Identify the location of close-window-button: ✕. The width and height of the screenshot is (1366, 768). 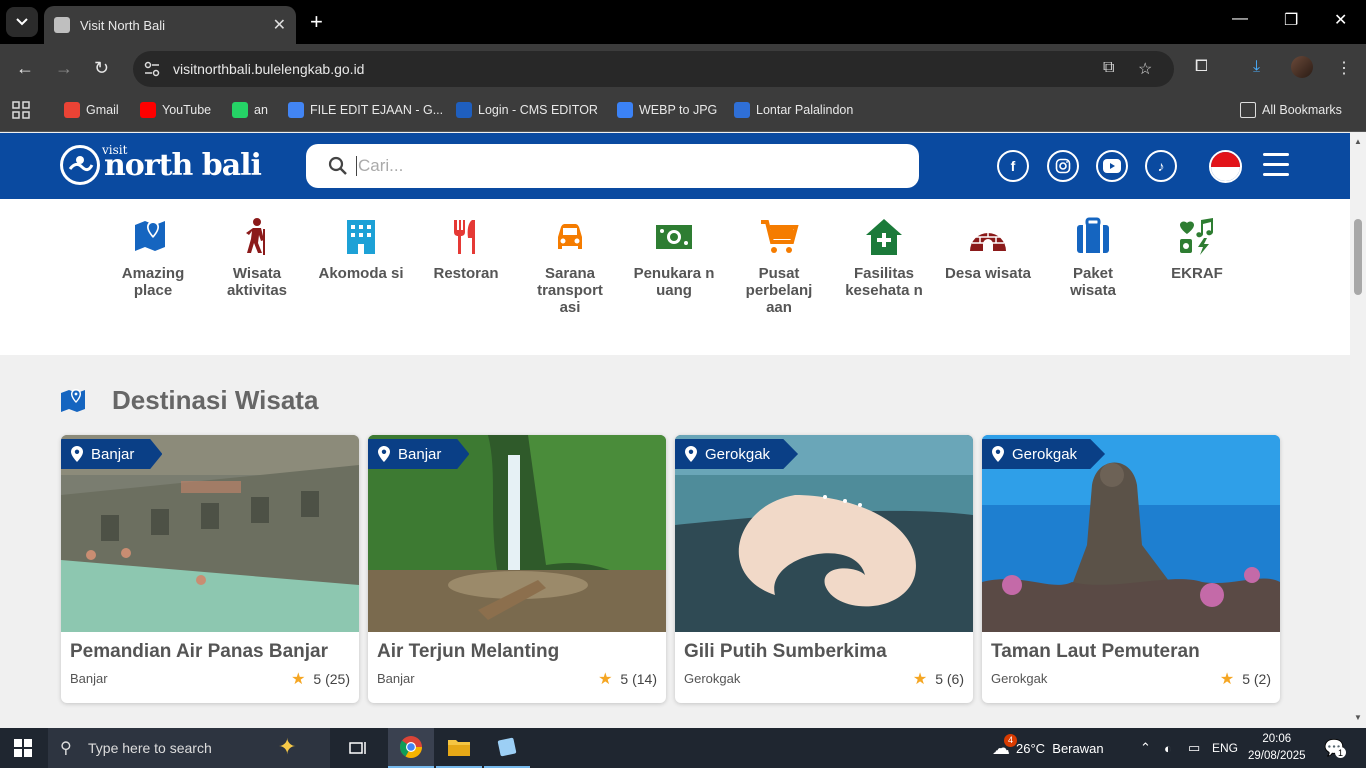
(1340, 20).